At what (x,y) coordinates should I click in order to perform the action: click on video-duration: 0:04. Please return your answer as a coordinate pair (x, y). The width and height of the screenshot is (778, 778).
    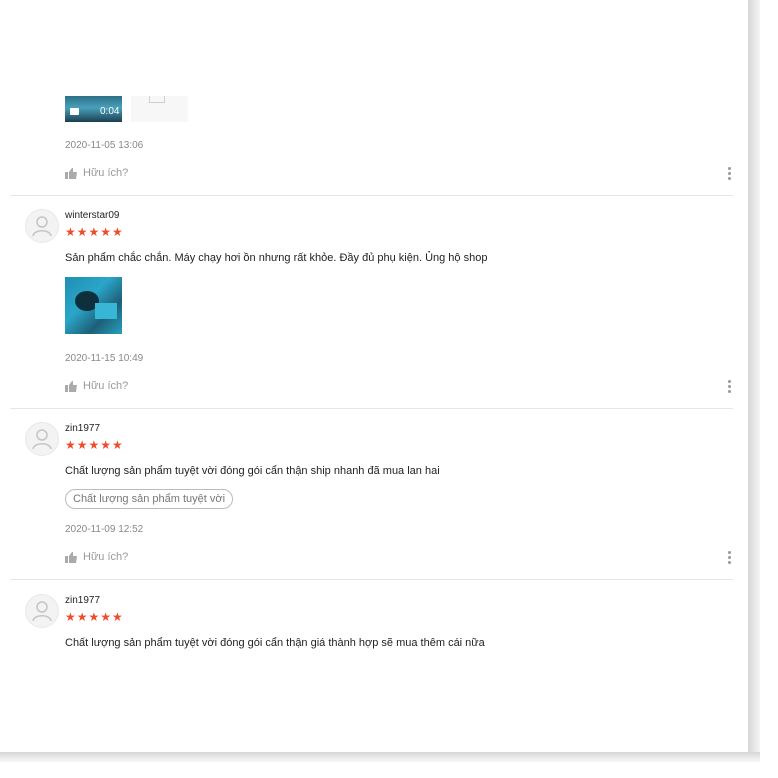
    Looking at the image, I should click on (110, 111).